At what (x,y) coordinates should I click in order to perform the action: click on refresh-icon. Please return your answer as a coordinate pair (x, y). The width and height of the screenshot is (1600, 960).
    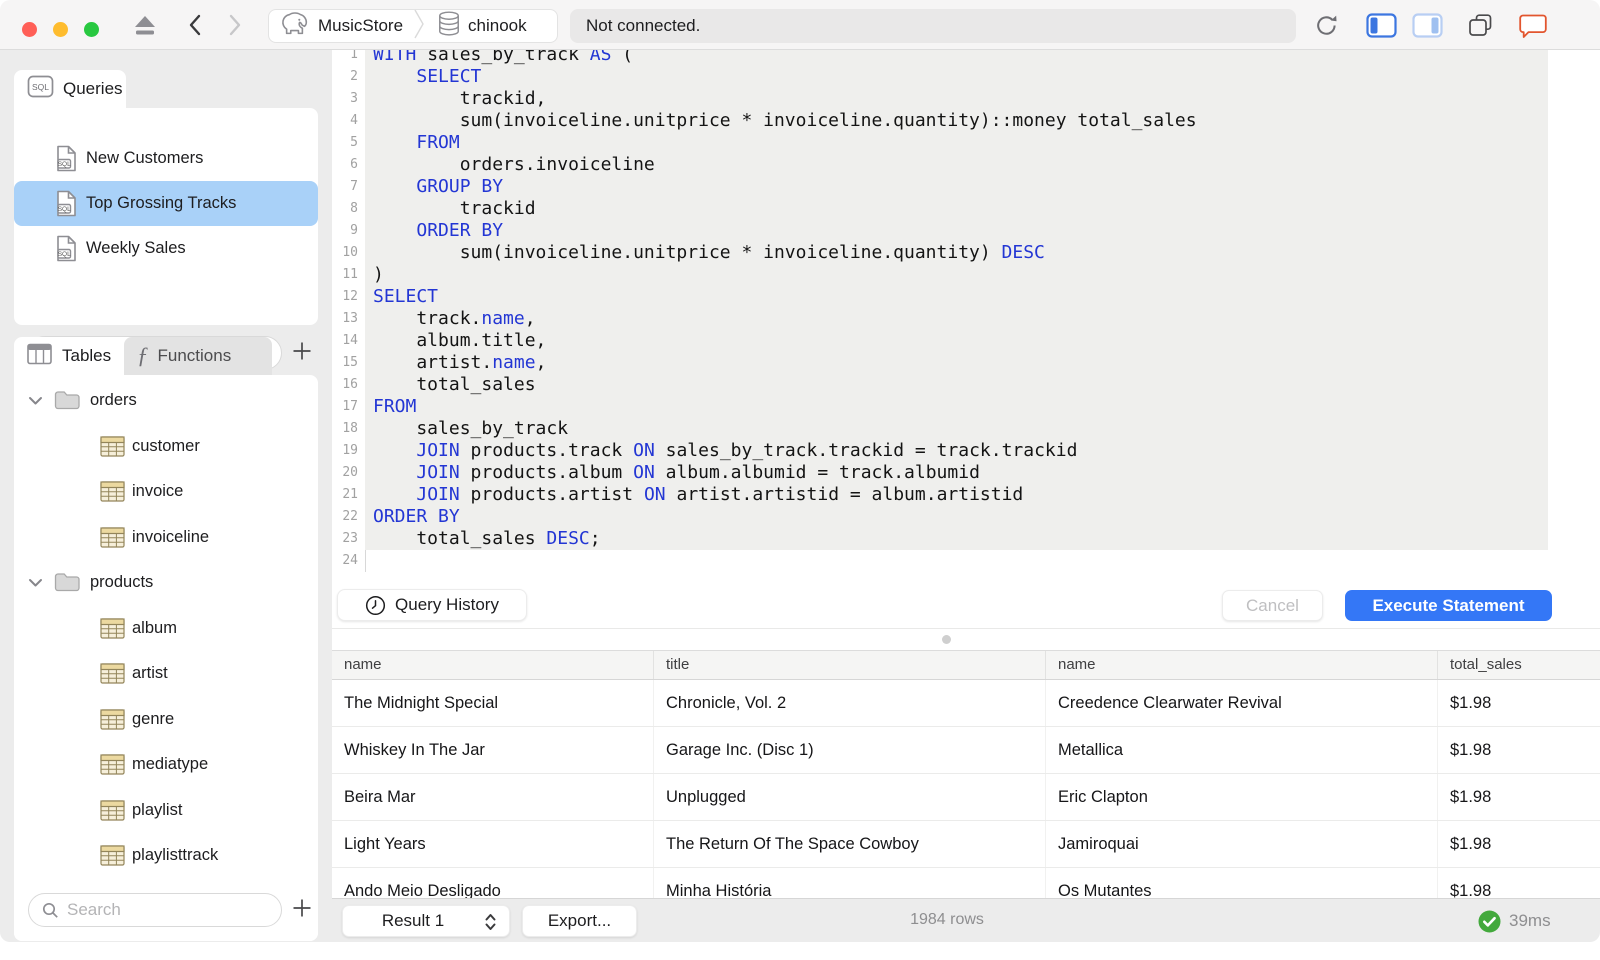
    Looking at the image, I should click on (1326, 28).